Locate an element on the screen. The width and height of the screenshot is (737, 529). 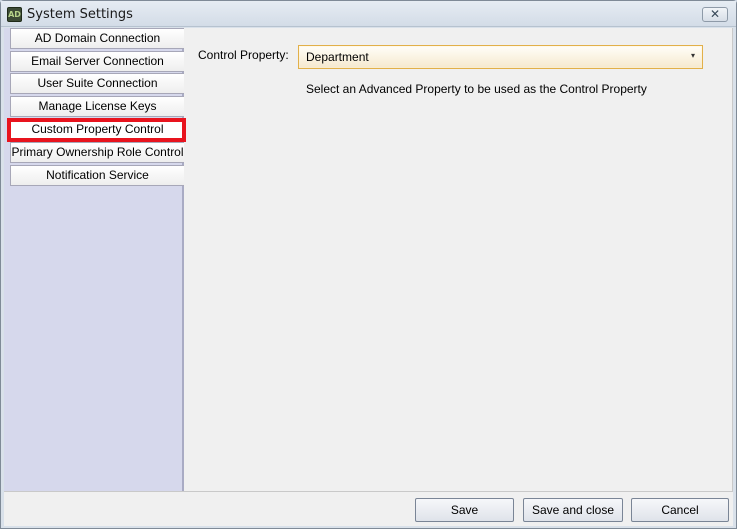
sidebar-item-user-suite-connection: User Suite Connection is located at coordinates (97, 83).